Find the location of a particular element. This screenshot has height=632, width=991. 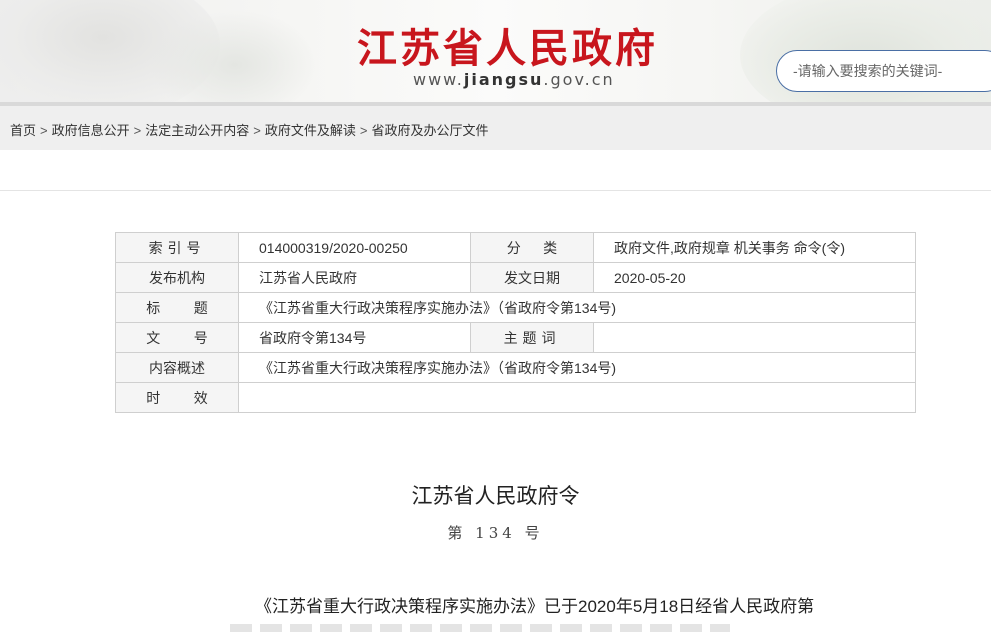

summary-value: 《江苏省重大行政决策程序实施办法》（省政府令第134号) is located at coordinates (577, 367).